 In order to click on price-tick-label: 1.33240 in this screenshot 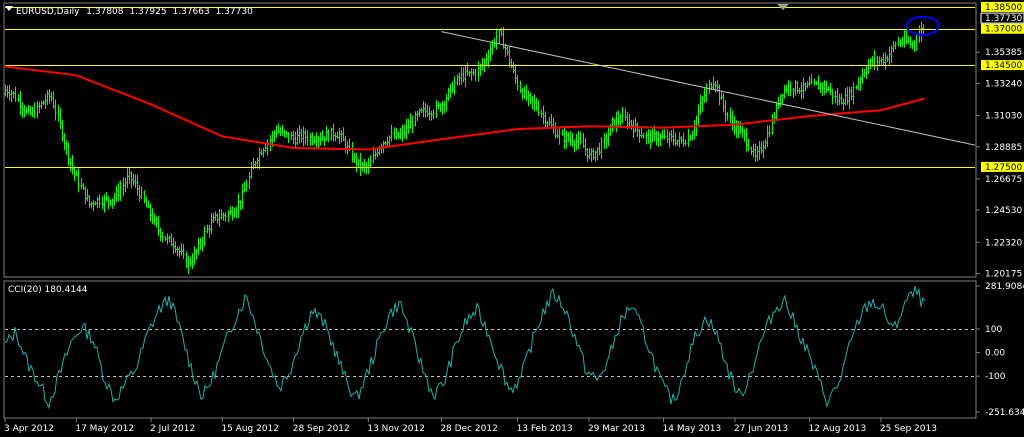, I will do `click(1003, 84)`.